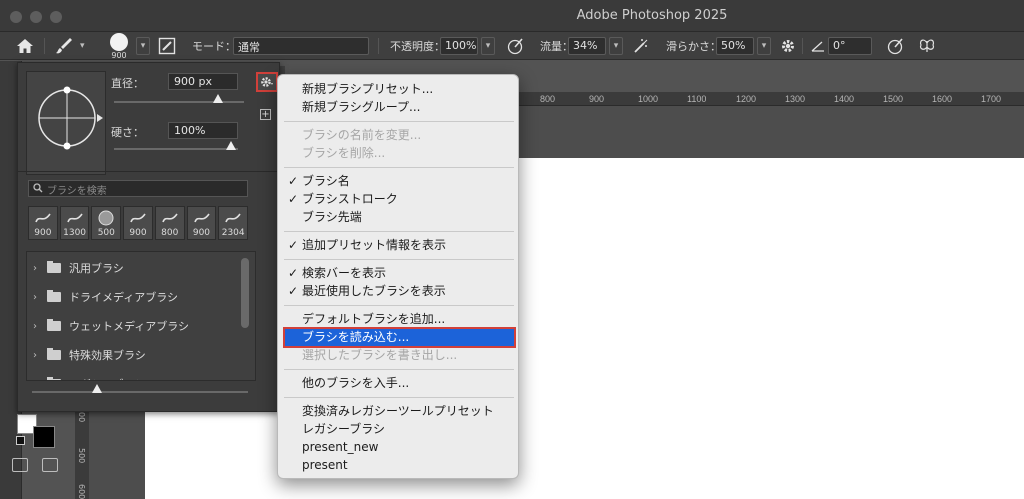 Image resolution: width=1024 pixels, height=499 pixels. I want to click on background-color-swatch, so click(44, 437).